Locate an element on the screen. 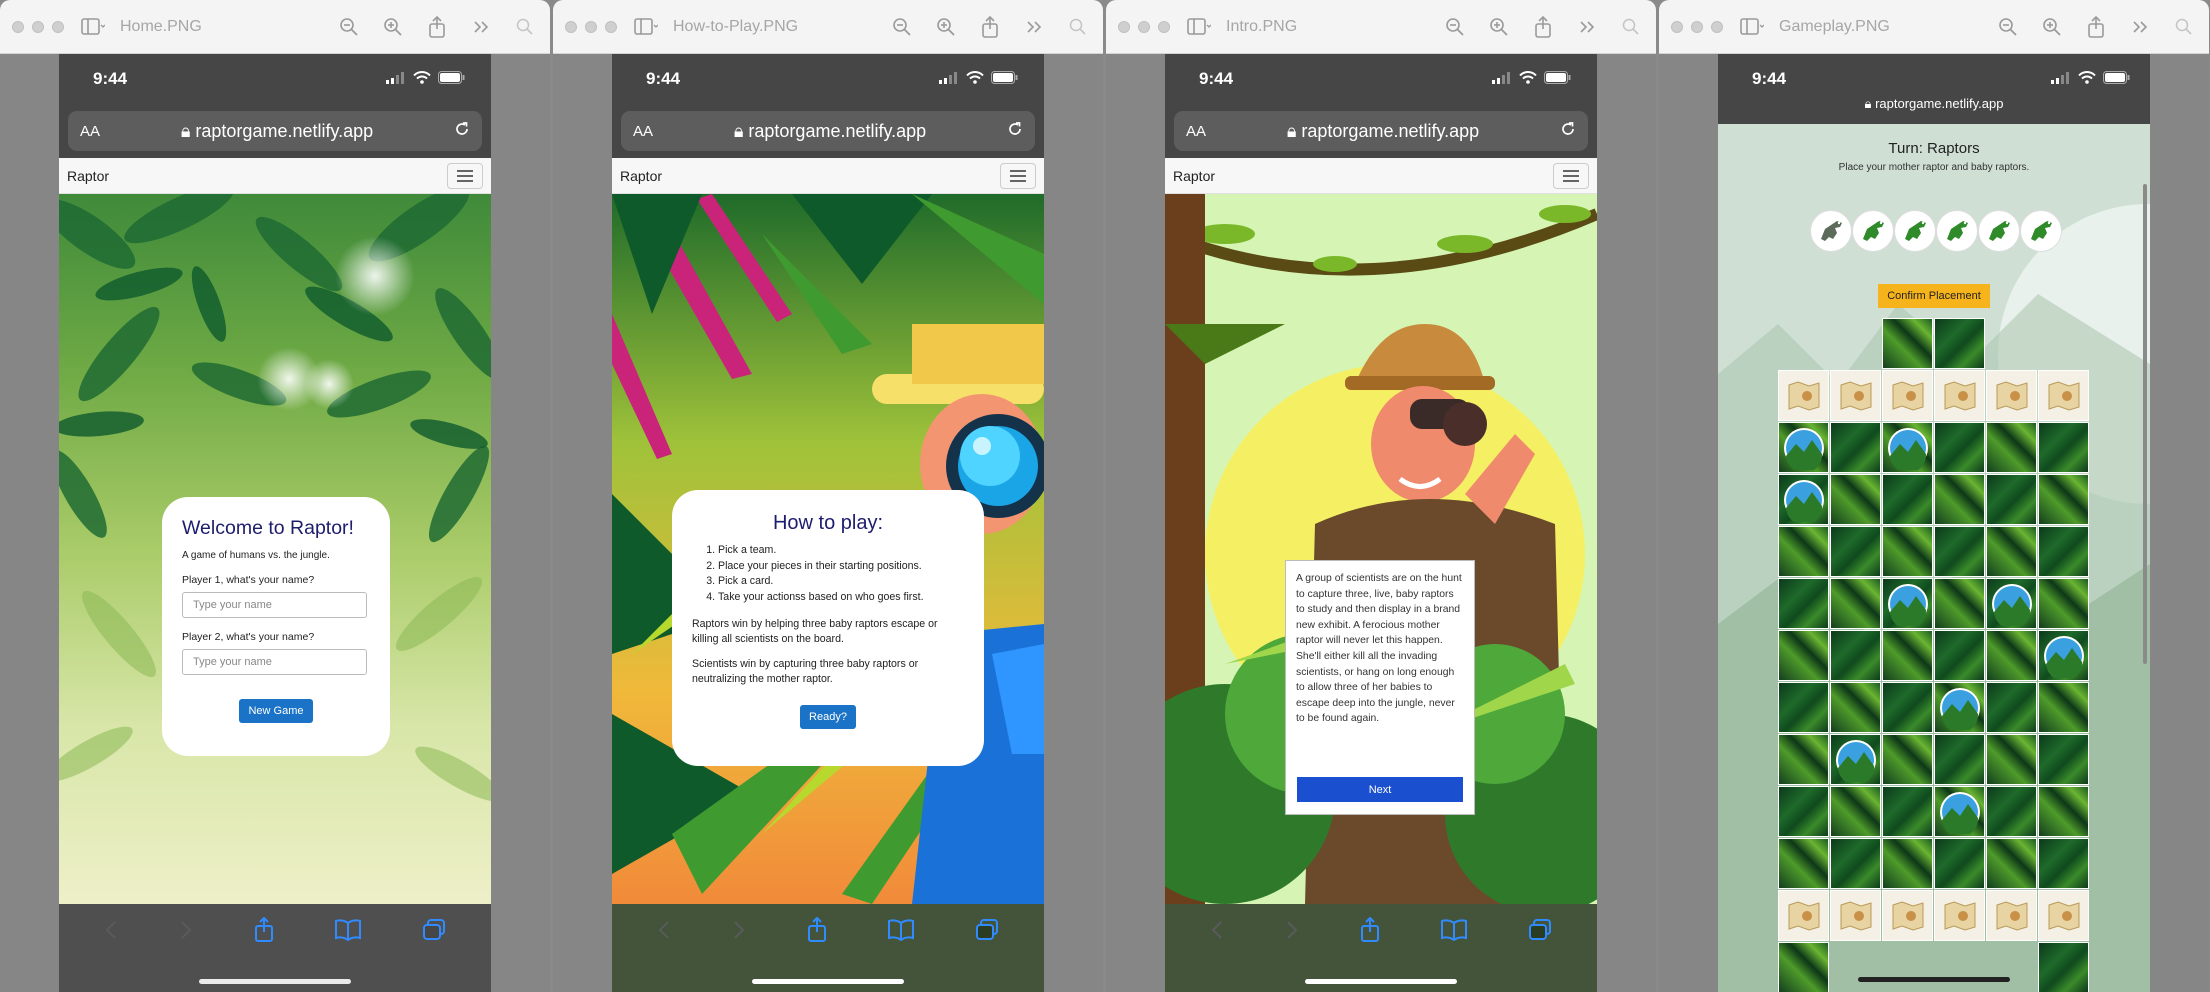  ready-button: Ready? is located at coordinates (828, 717).